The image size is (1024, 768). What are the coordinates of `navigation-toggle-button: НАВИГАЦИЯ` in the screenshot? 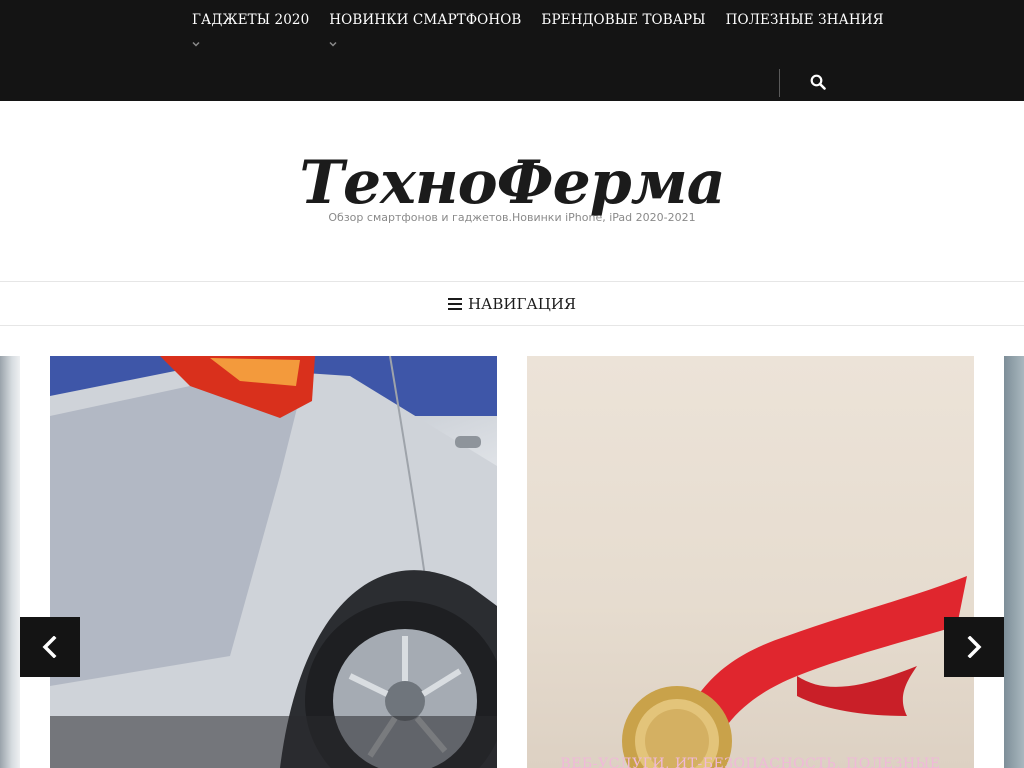 It's located at (512, 303).